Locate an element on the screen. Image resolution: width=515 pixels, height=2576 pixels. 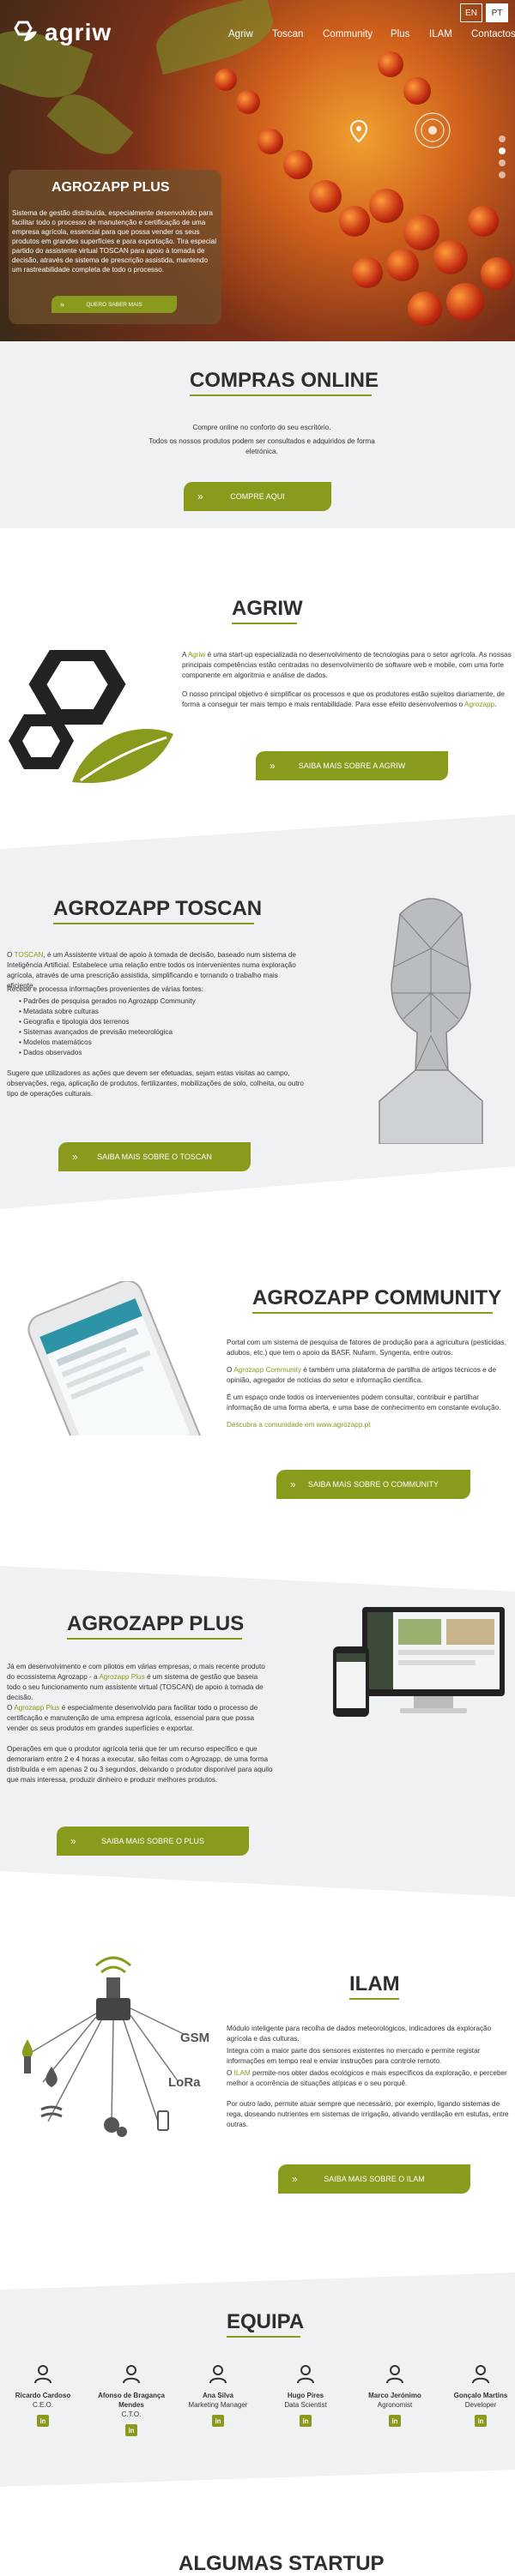
logo: agriw is located at coordinates (78, 32).